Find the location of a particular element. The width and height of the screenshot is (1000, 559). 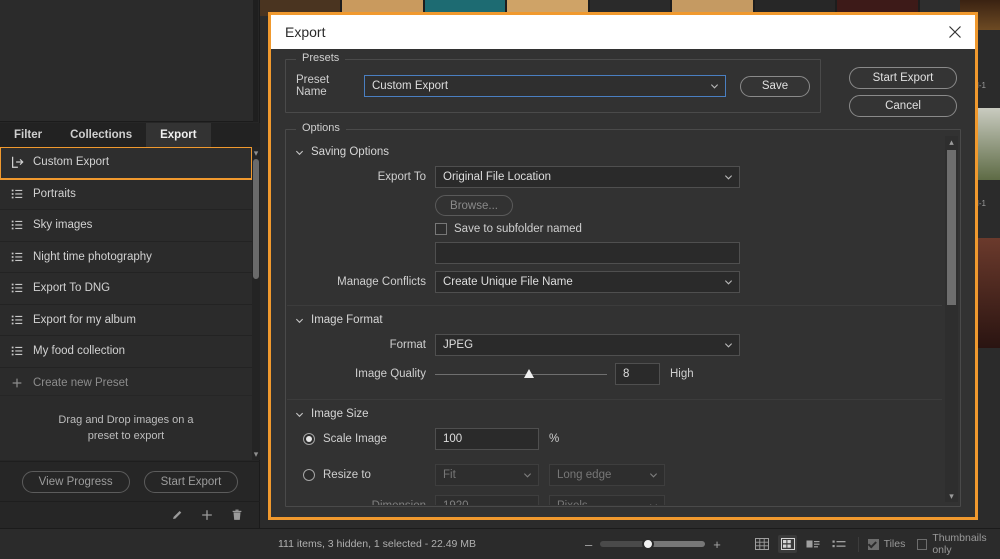

preset-label: Export for my album is located at coordinates (84, 319).